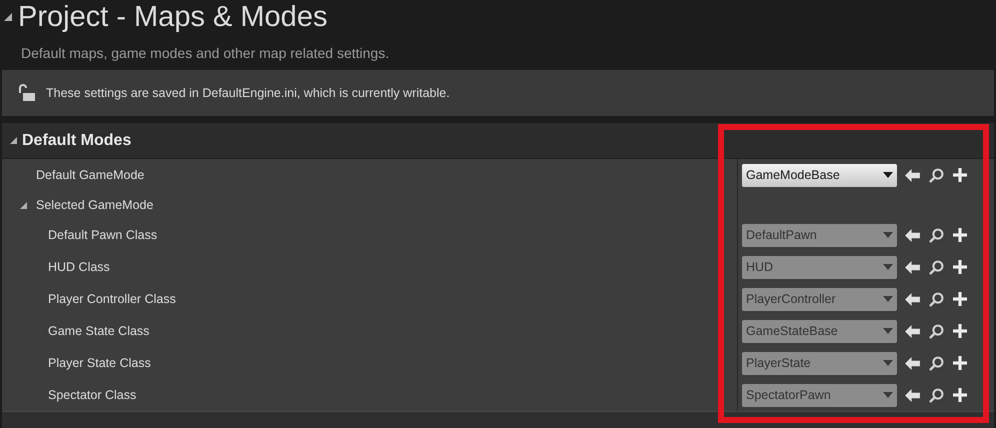 This screenshot has width=996, height=428. I want to click on property-label: Default Pawn Class, so click(103, 235).